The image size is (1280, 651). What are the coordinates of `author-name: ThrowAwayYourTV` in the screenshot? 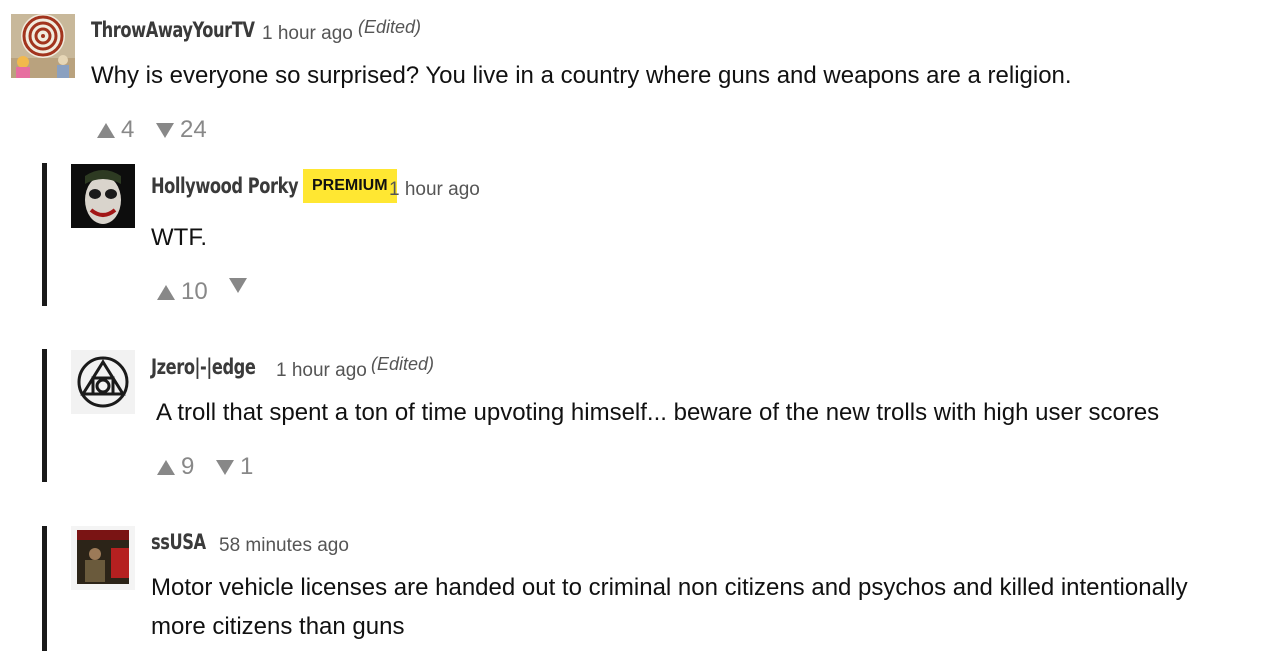 It's located at (173, 30).